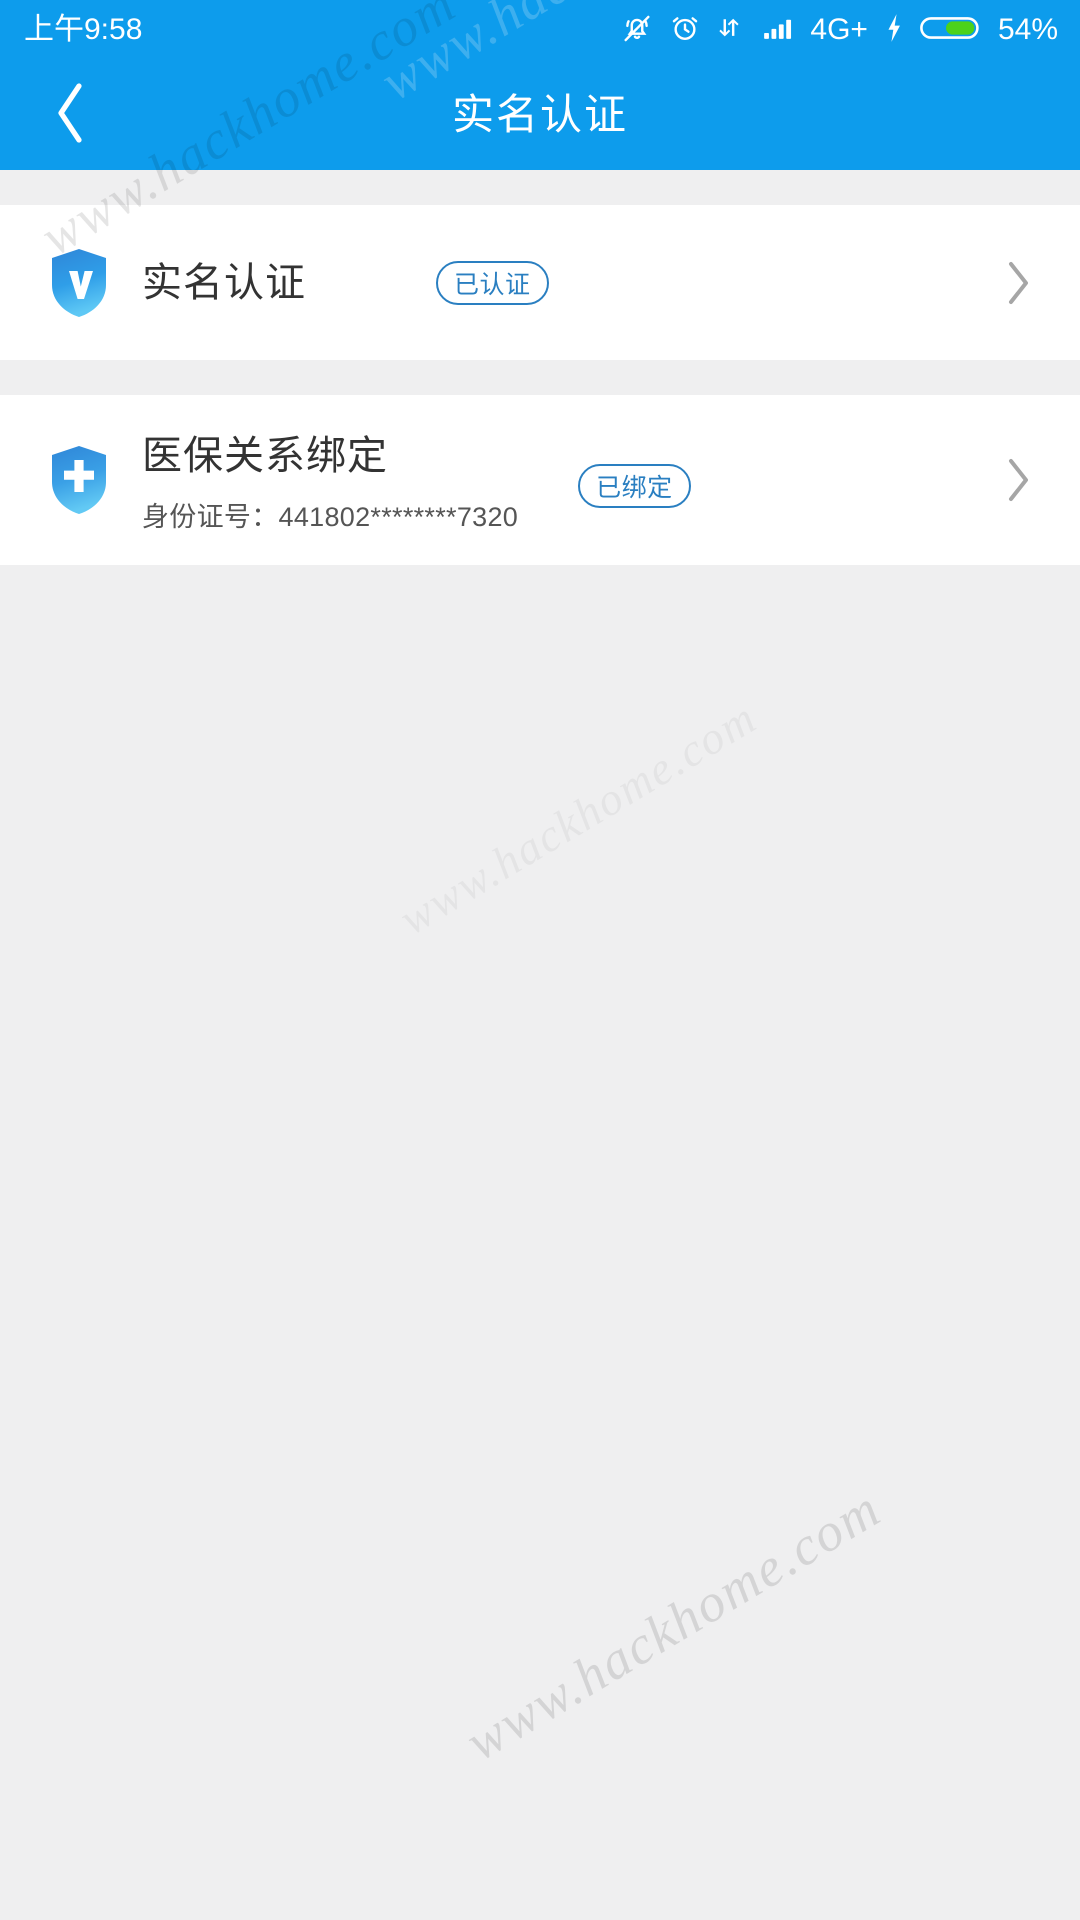  I want to click on shield-verified-icon, so click(79, 283).